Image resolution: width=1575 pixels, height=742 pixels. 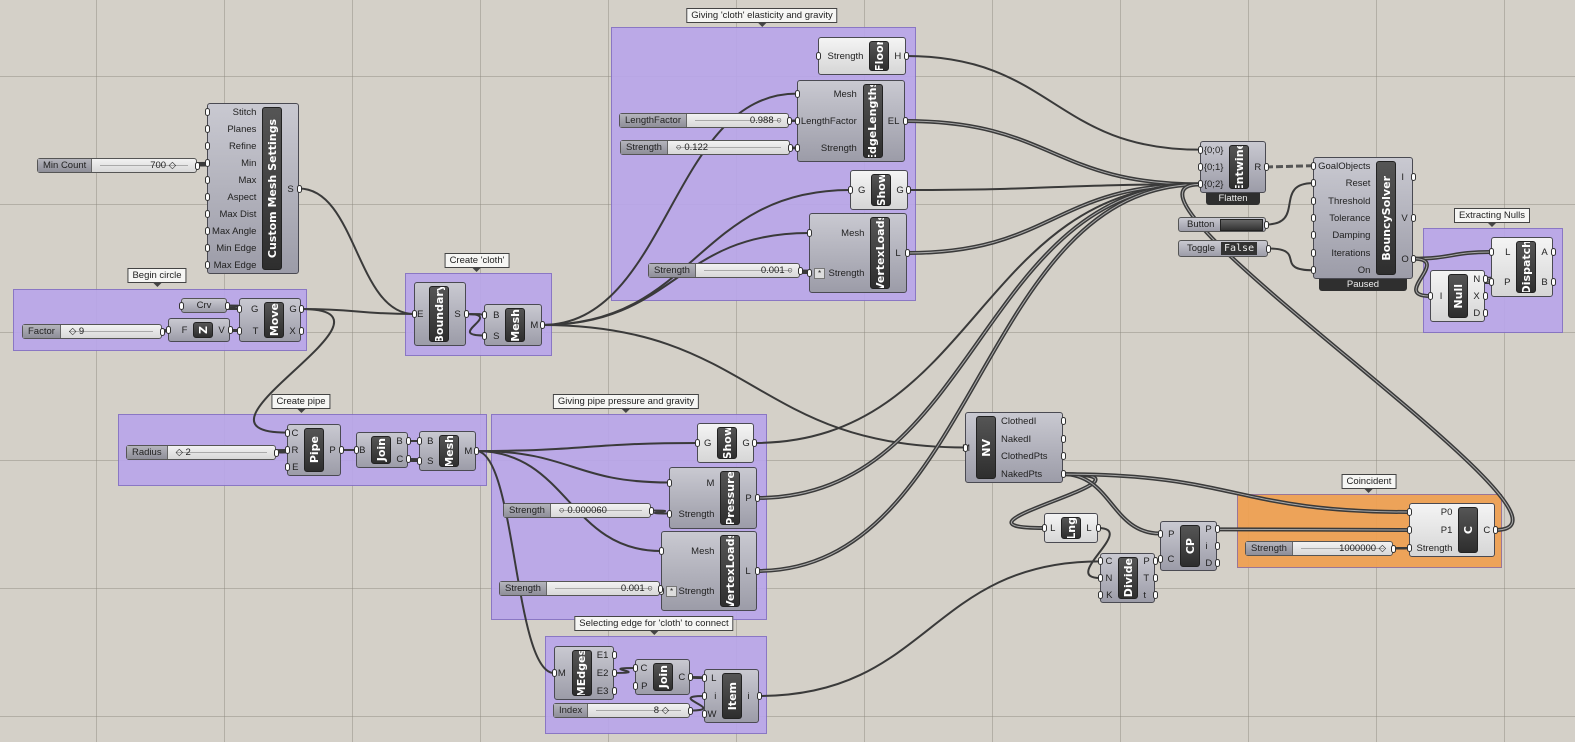 I want to click on slider-value-group: ○ 0.000060, so click(x=583, y=510).